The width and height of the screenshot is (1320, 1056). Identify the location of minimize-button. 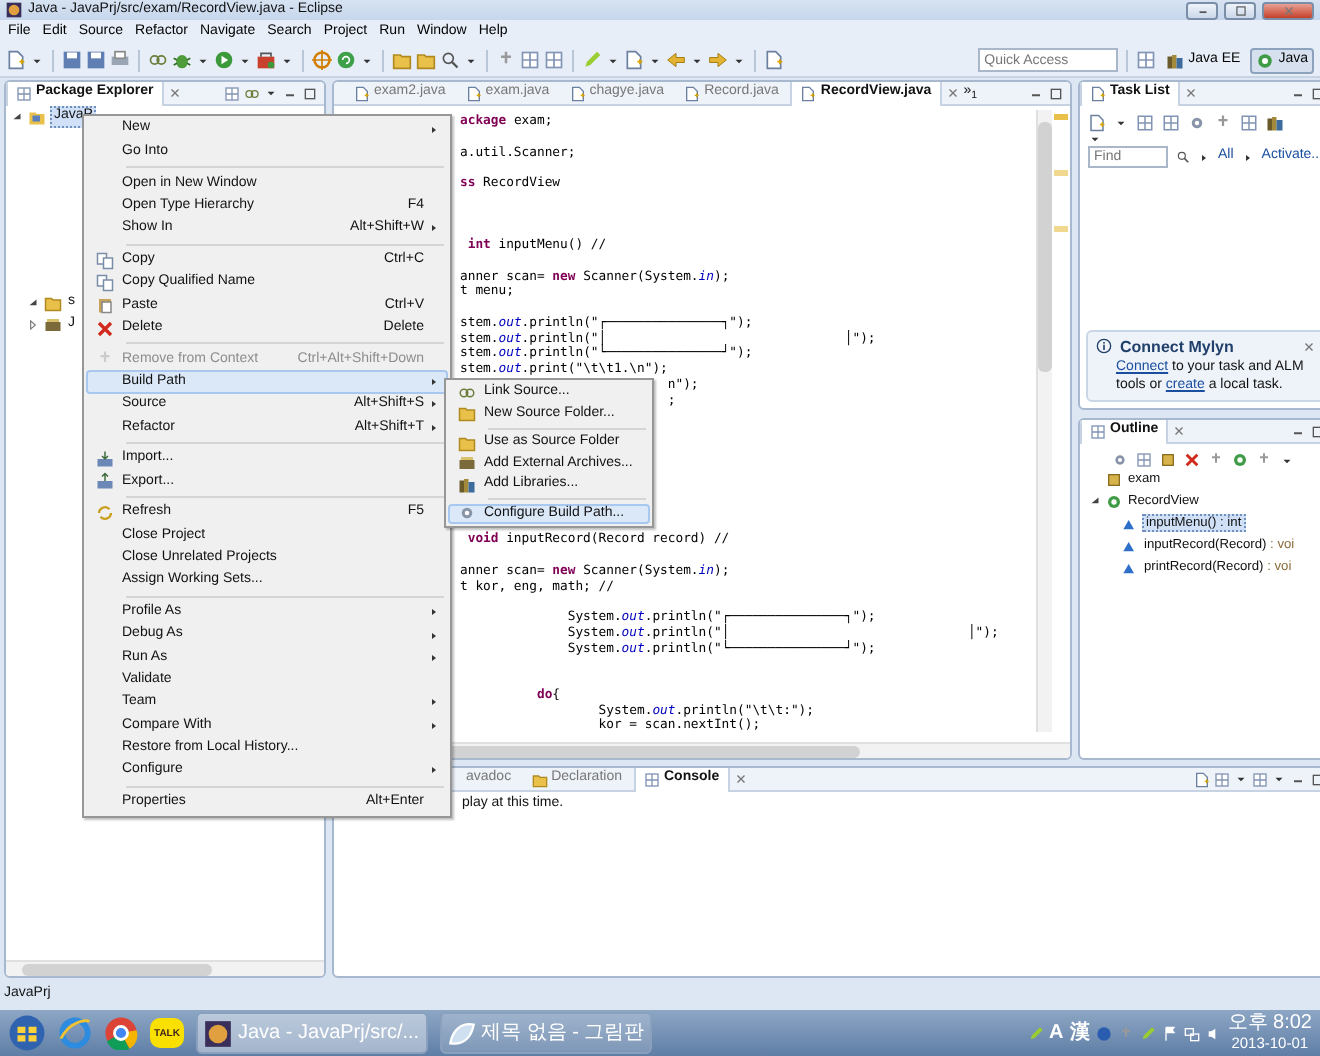
(1202, 10).